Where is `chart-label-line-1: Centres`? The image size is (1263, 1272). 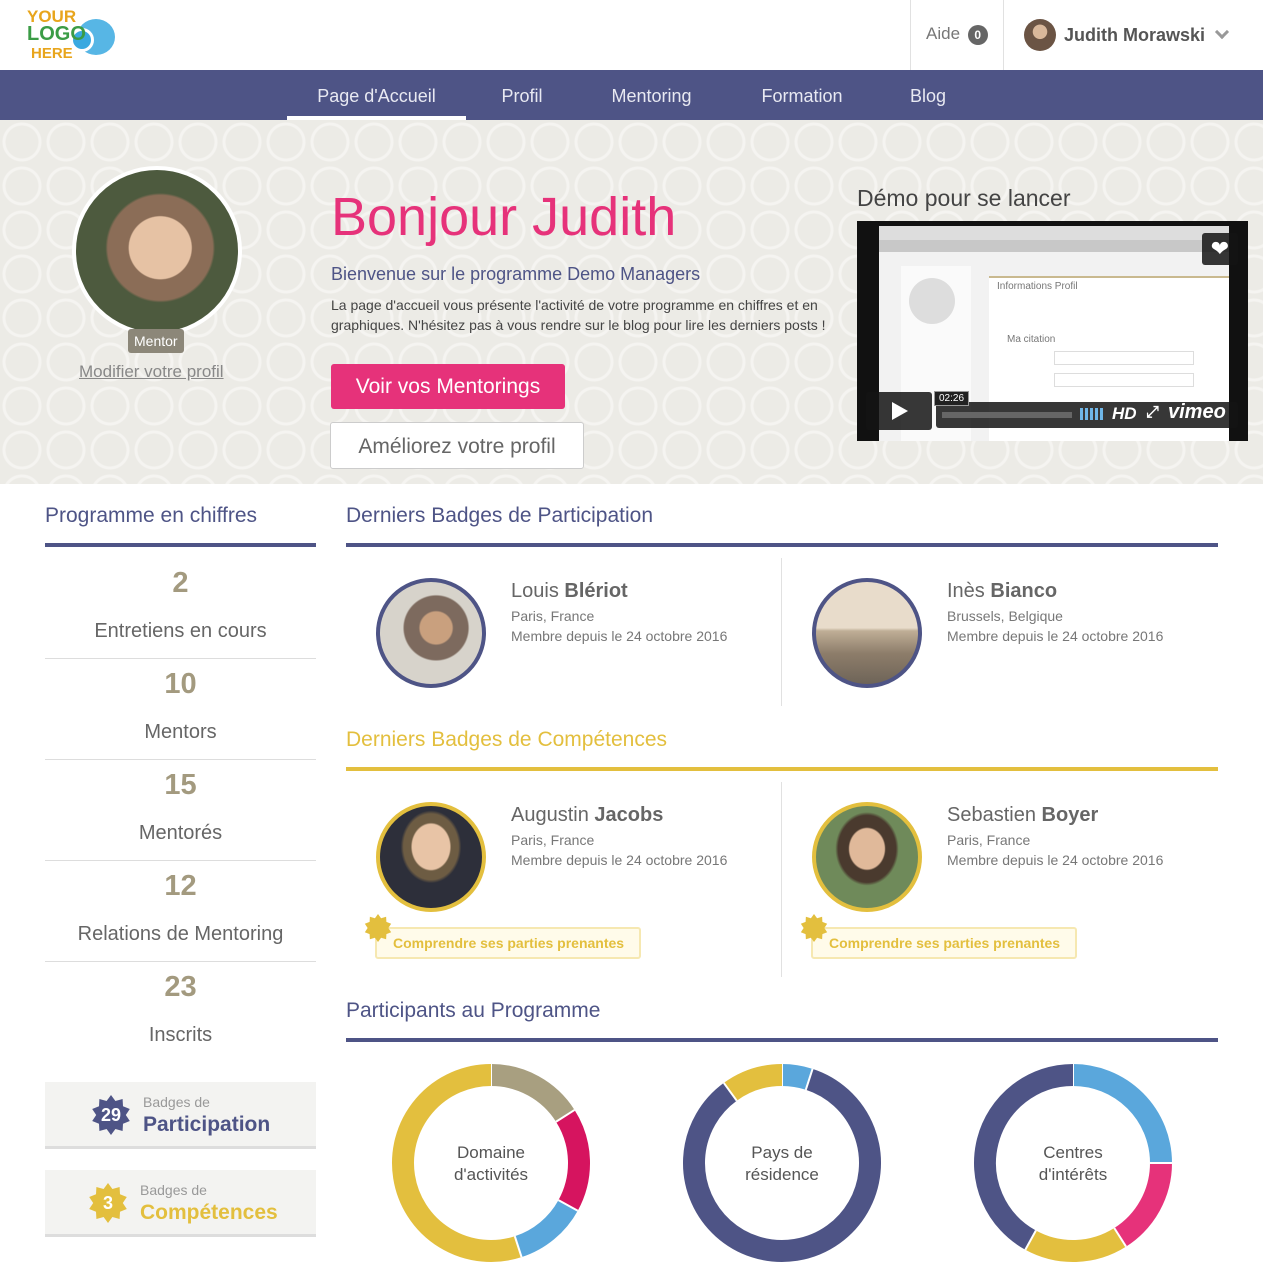 chart-label-line-1: Centres is located at coordinates (1073, 1152).